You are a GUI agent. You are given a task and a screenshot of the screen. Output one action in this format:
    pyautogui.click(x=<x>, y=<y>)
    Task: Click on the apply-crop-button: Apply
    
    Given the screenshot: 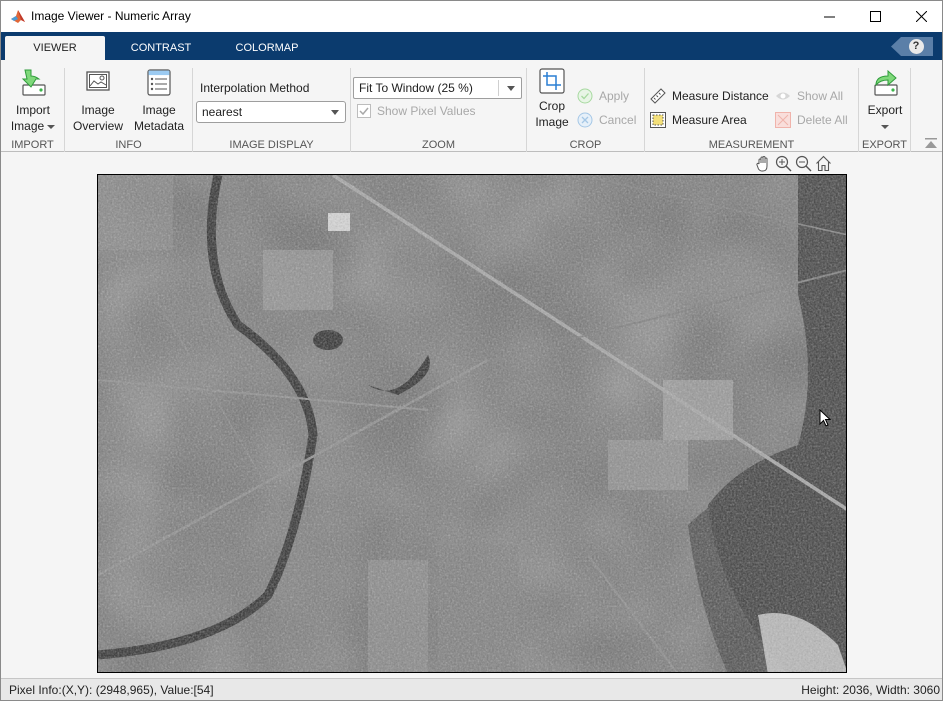 What is the action you would take?
    pyautogui.click(x=603, y=96)
    